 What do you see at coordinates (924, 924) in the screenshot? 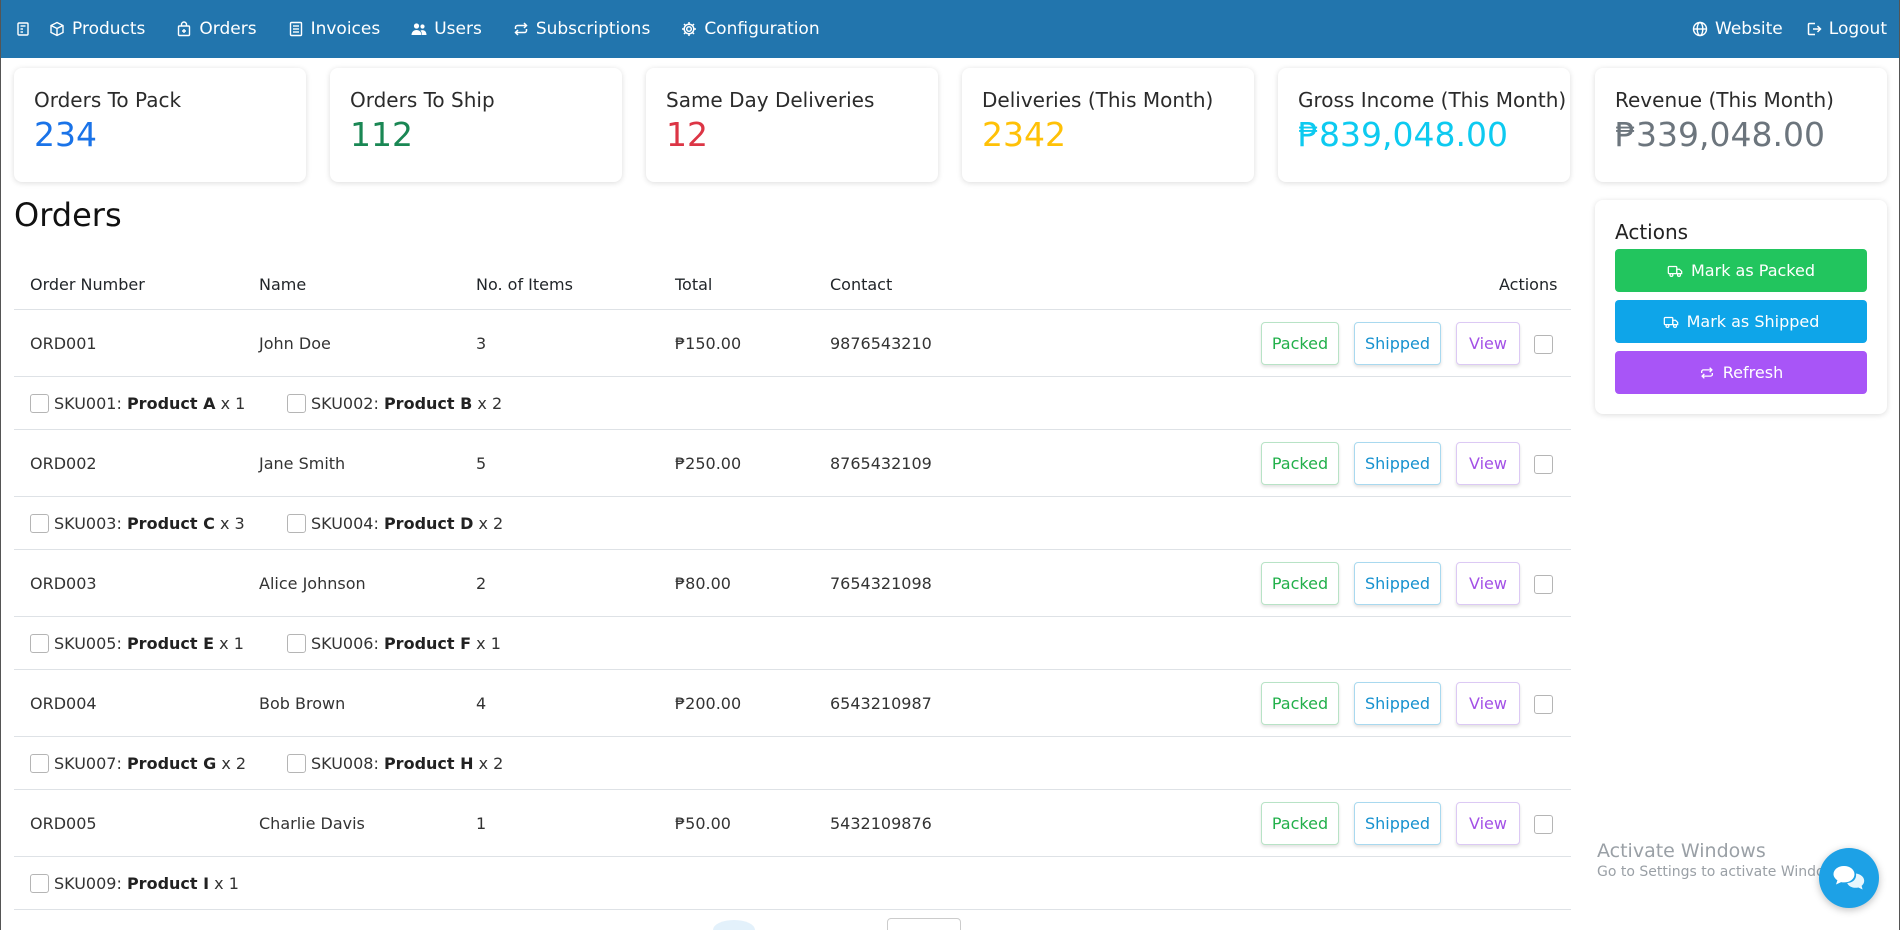
I see `pagination-control` at bounding box center [924, 924].